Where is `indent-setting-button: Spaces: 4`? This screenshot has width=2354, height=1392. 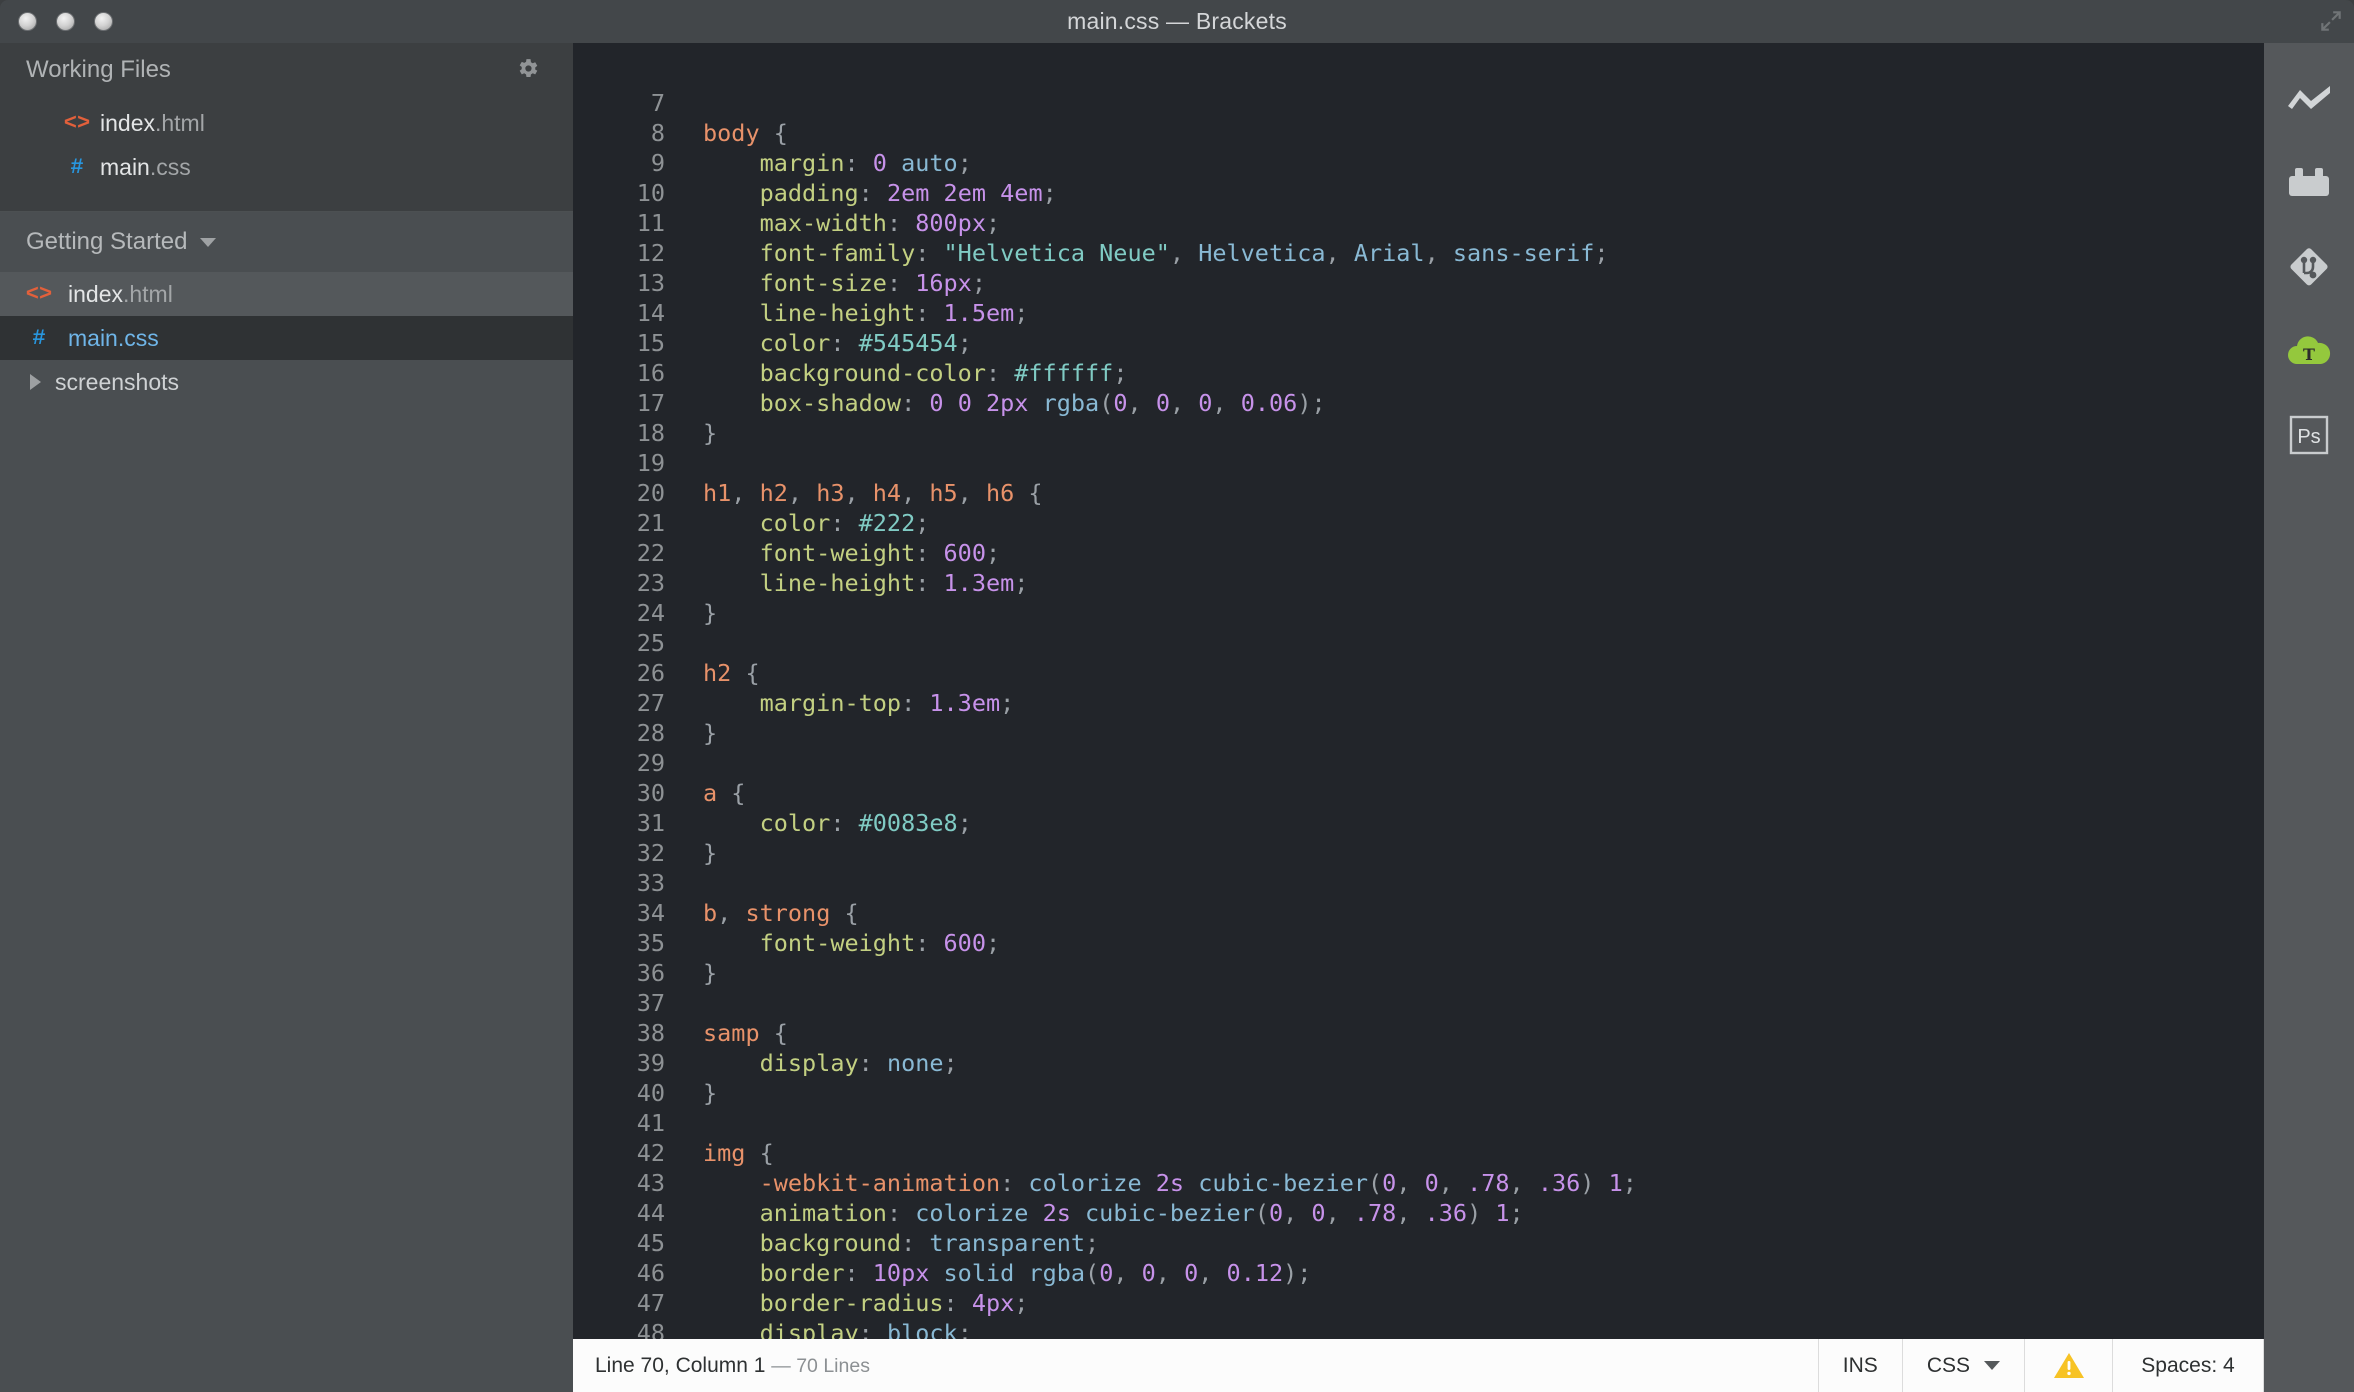
indent-setting-button: Spaces: 4 is located at coordinates (2188, 1365).